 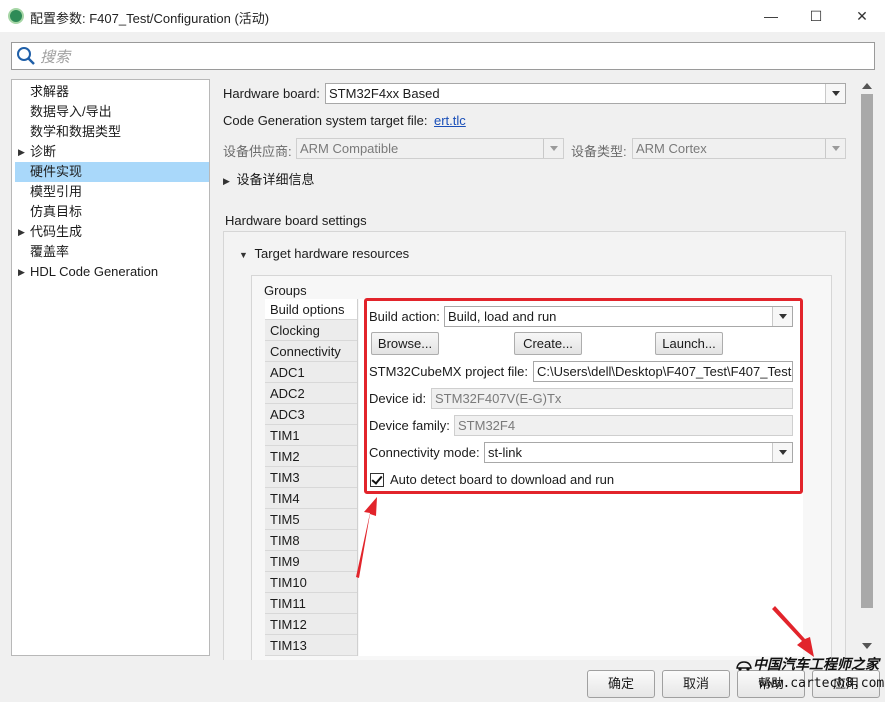 I want to click on tree-item-label: 诊断, so click(x=43, y=151).